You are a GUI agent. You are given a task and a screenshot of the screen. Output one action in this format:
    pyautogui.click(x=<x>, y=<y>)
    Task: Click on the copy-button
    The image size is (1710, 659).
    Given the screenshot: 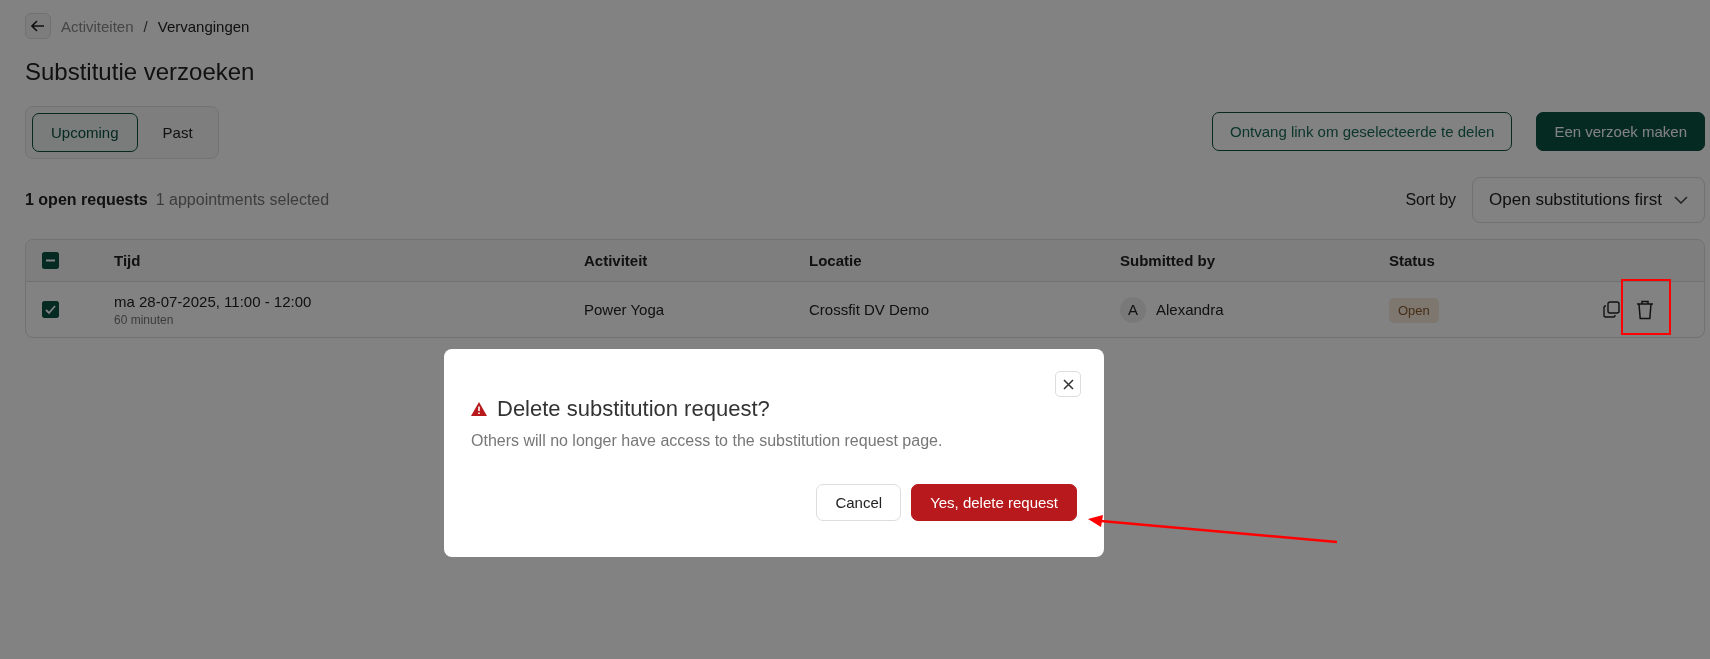 What is the action you would take?
    pyautogui.click(x=1611, y=309)
    